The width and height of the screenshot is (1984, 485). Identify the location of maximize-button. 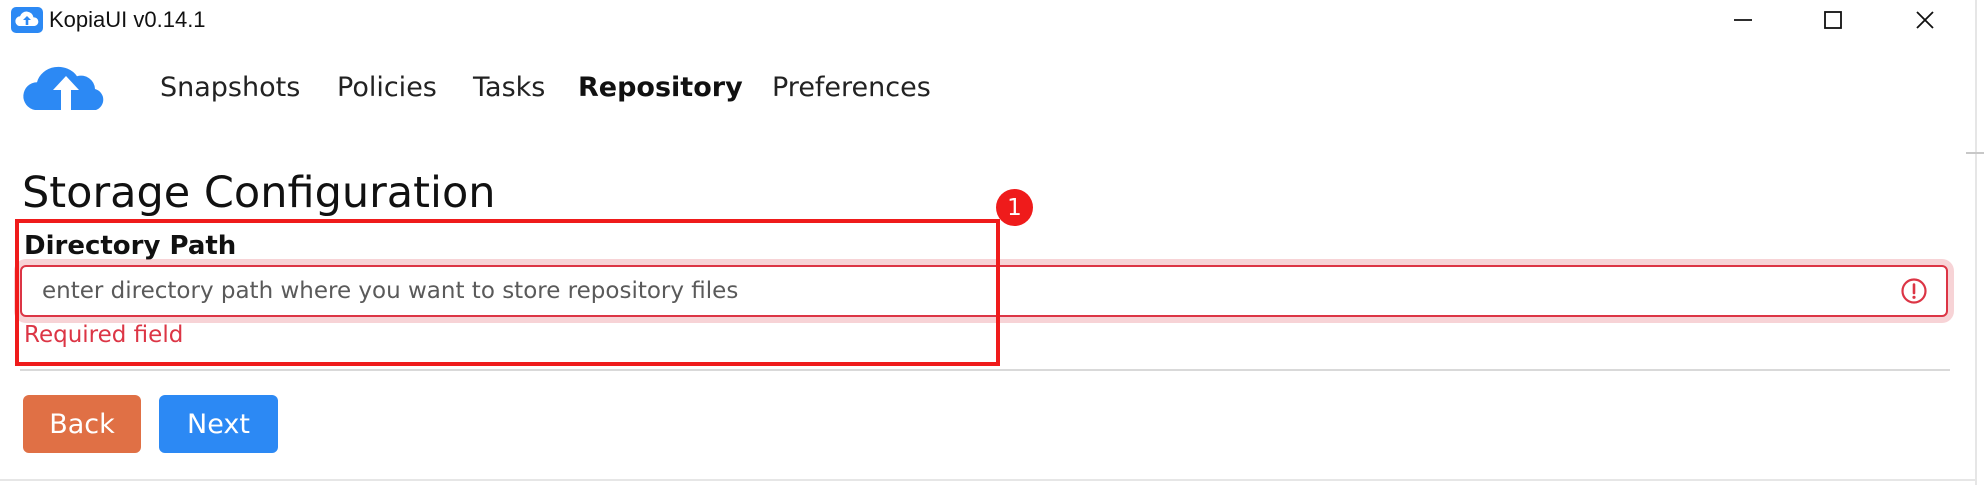
(1833, 20).